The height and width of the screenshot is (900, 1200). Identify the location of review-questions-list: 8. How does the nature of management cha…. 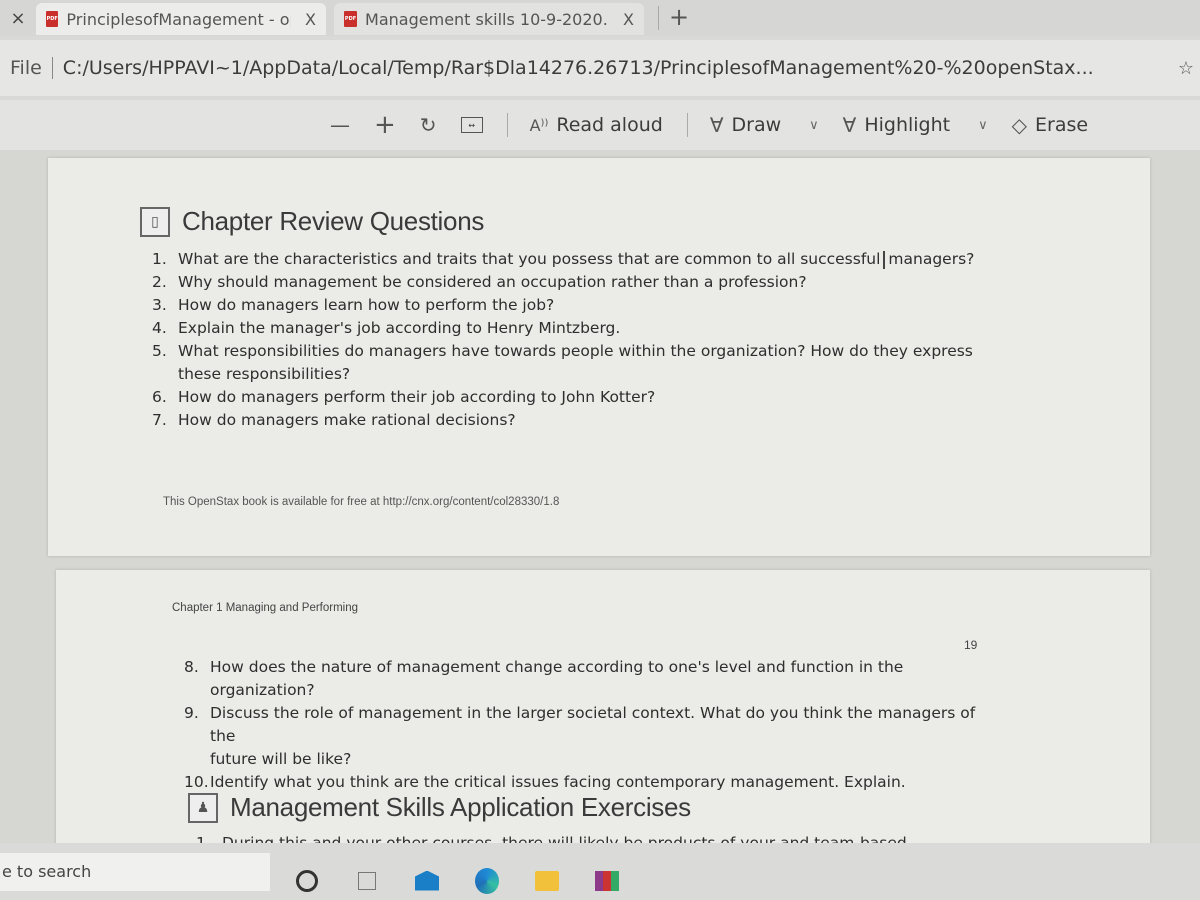
(584, 725).